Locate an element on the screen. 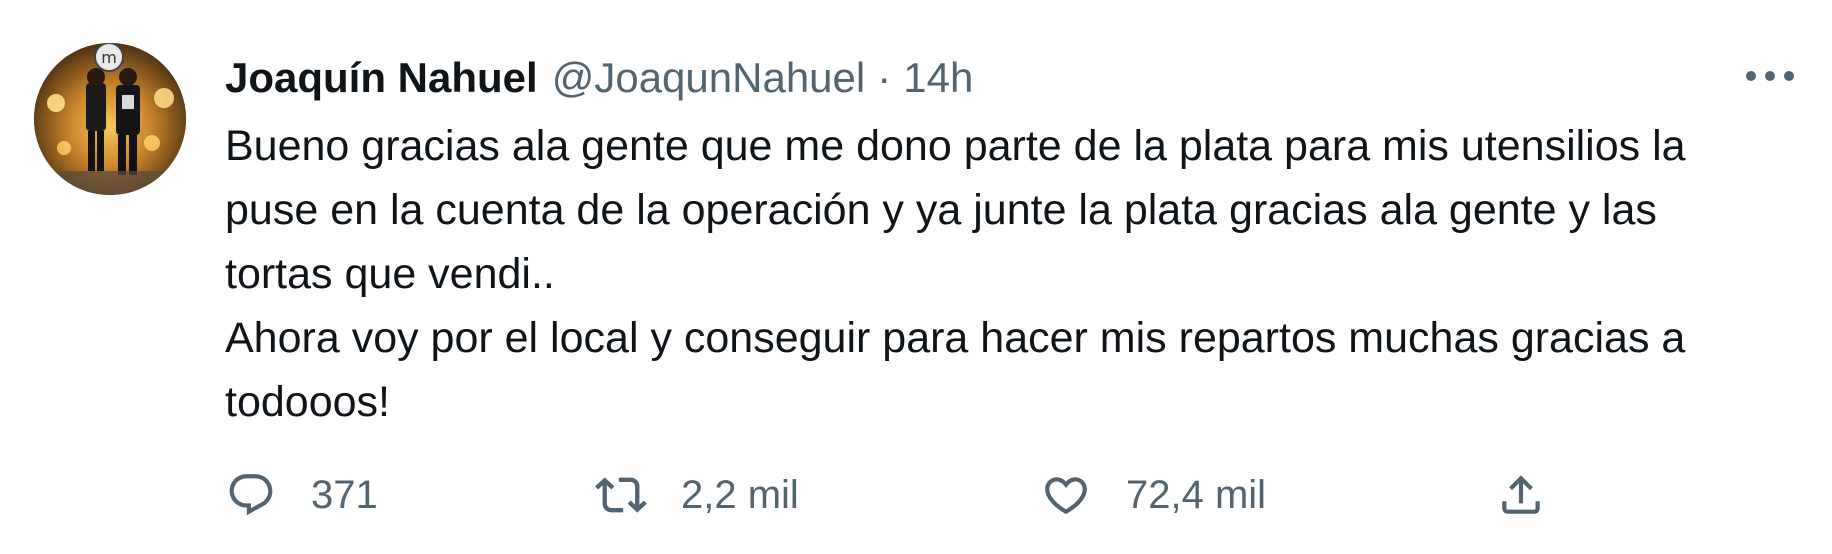  comment-bubble-icon is located at coordinates (251, 495).